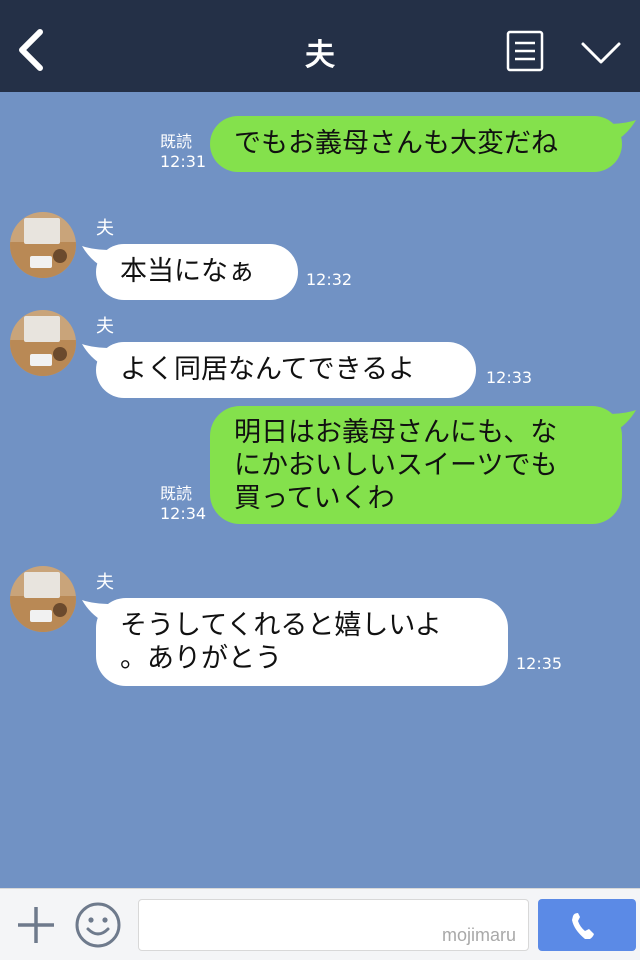 The width and height of the screenshot is (640, 960). What do you see at coordinates (509, 377) in the screenshot?
I see `message-time: 12:33` at bounding box center [509, 377].